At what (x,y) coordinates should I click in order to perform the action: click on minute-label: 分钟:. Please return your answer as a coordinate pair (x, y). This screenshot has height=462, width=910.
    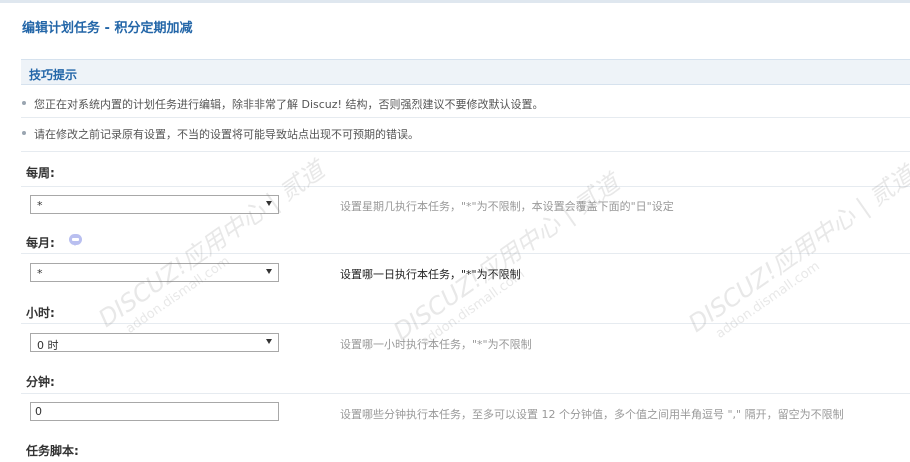
    Looking at the image, I should click on (40, 382).